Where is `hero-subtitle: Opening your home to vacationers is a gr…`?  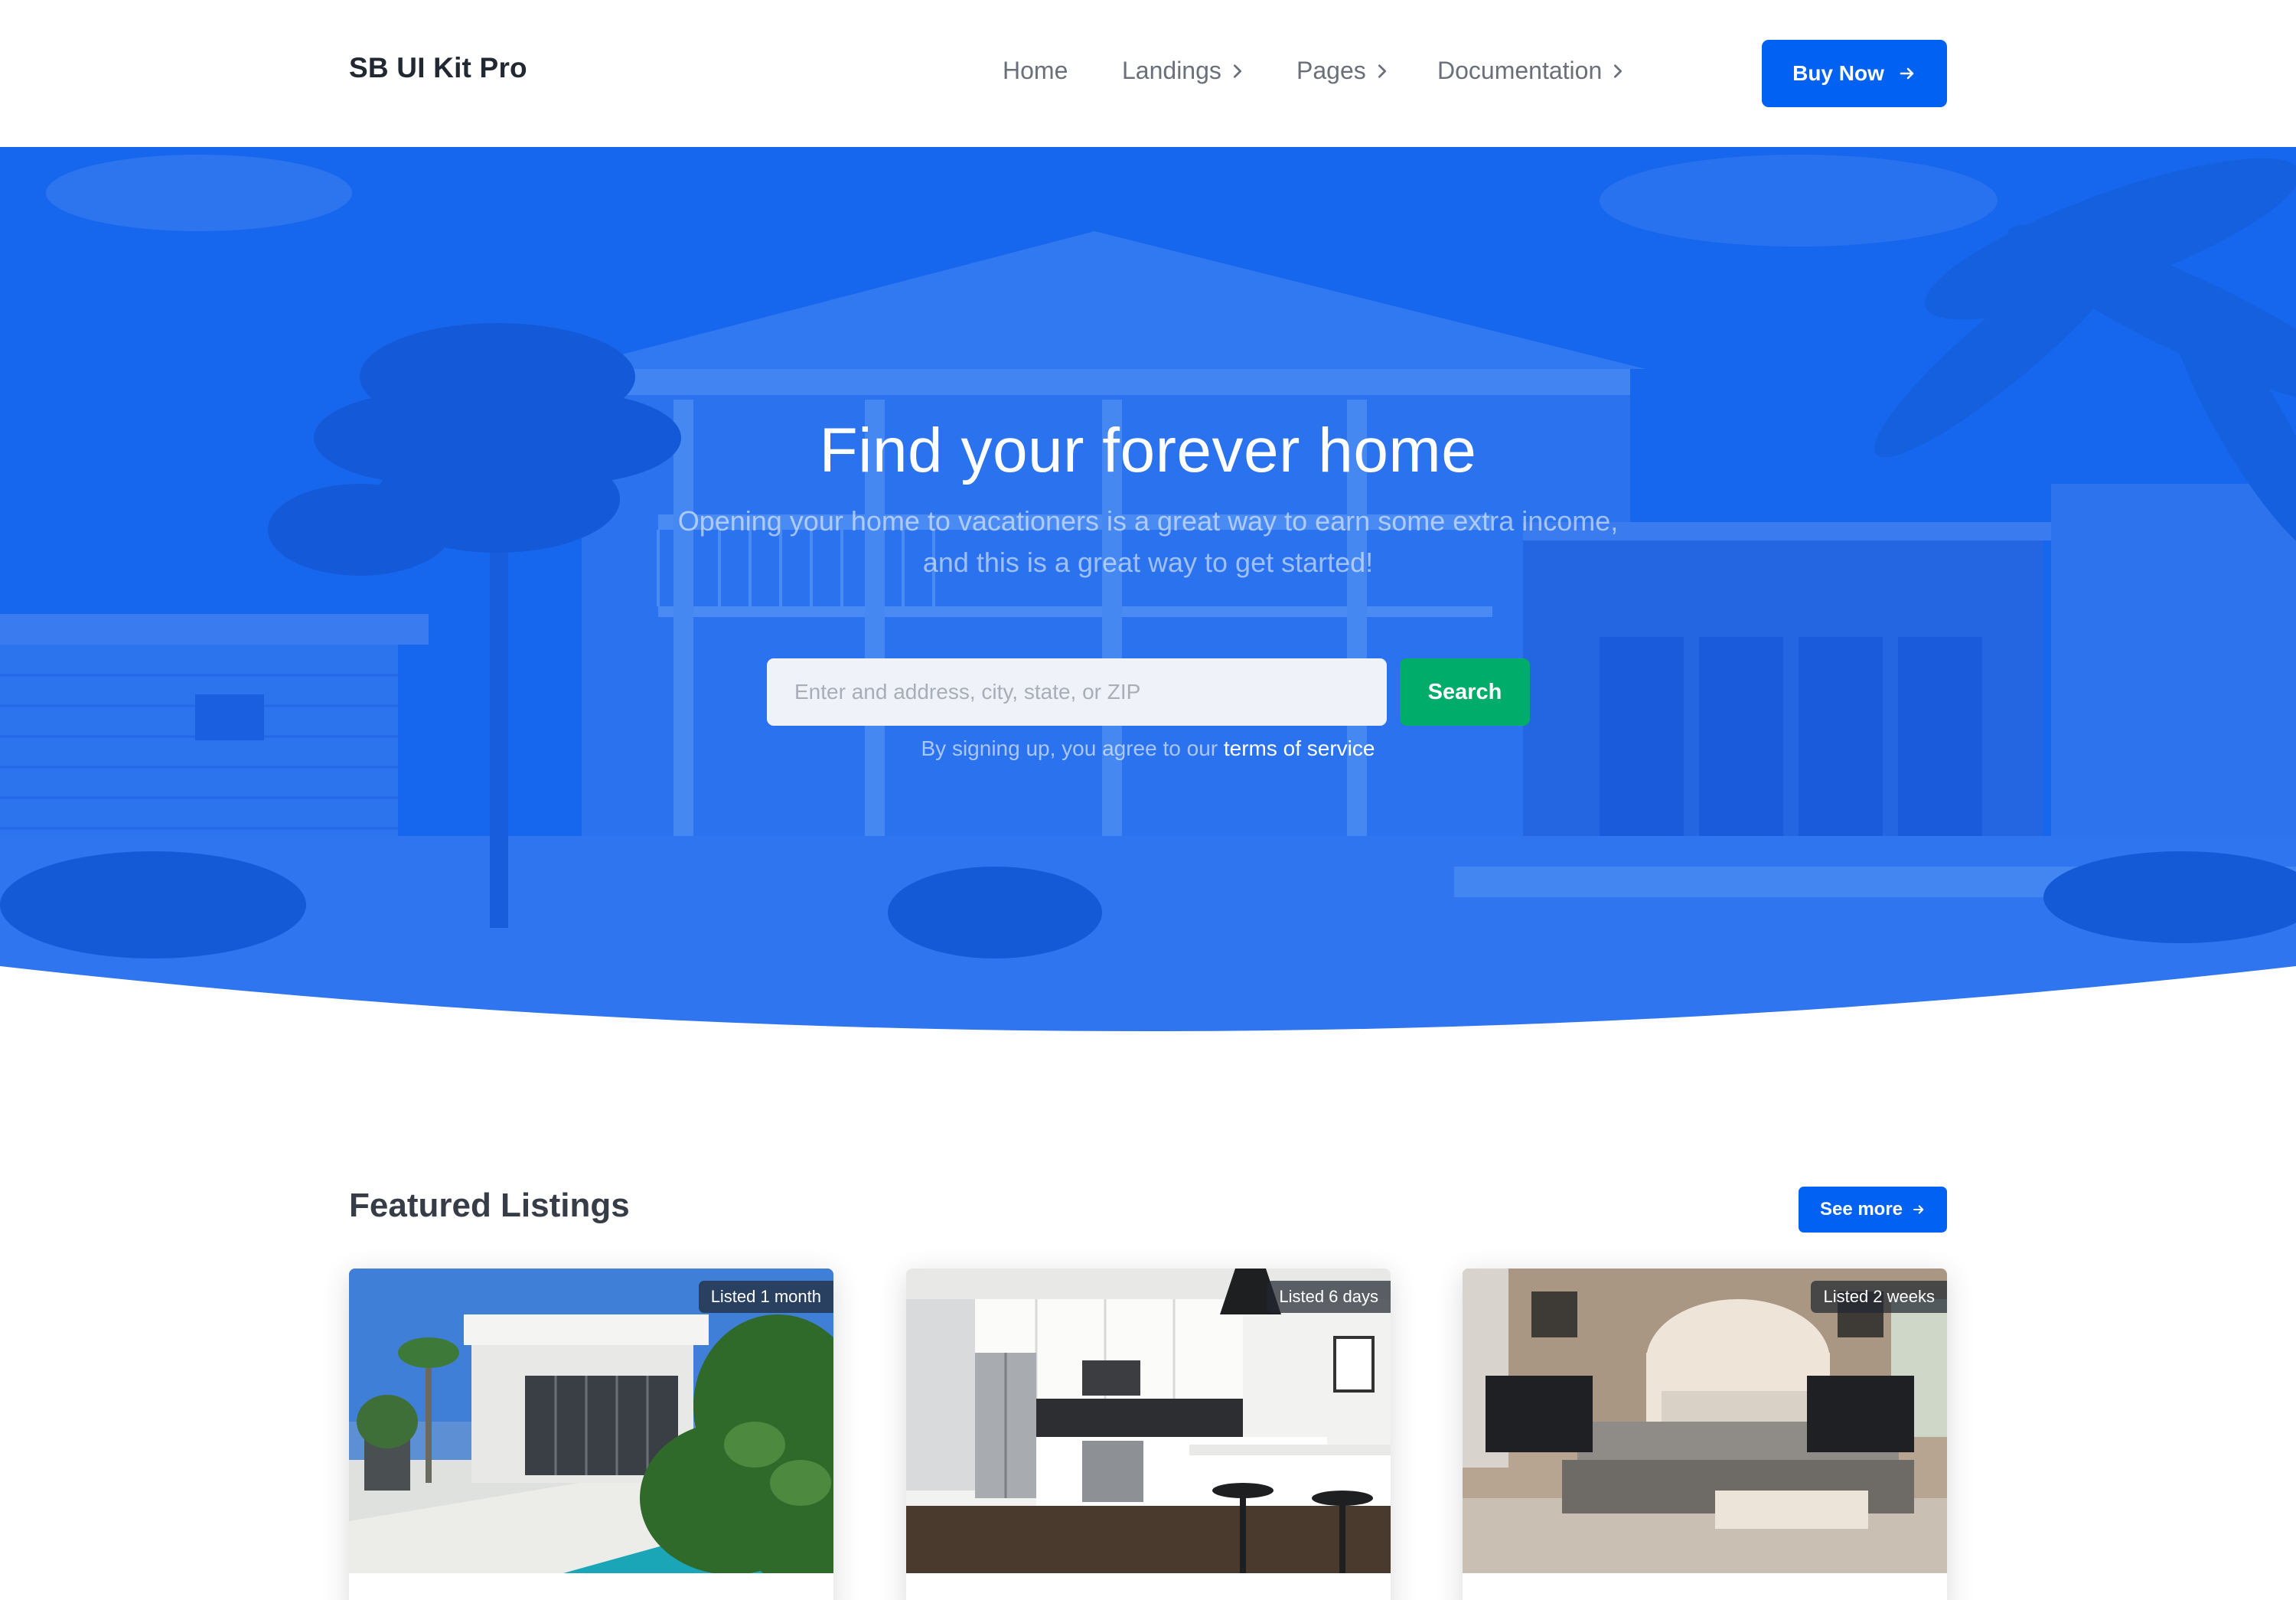 hero-subtitle: Opening your home to vacationers is a gr… is located at coordinates (1148, 541).